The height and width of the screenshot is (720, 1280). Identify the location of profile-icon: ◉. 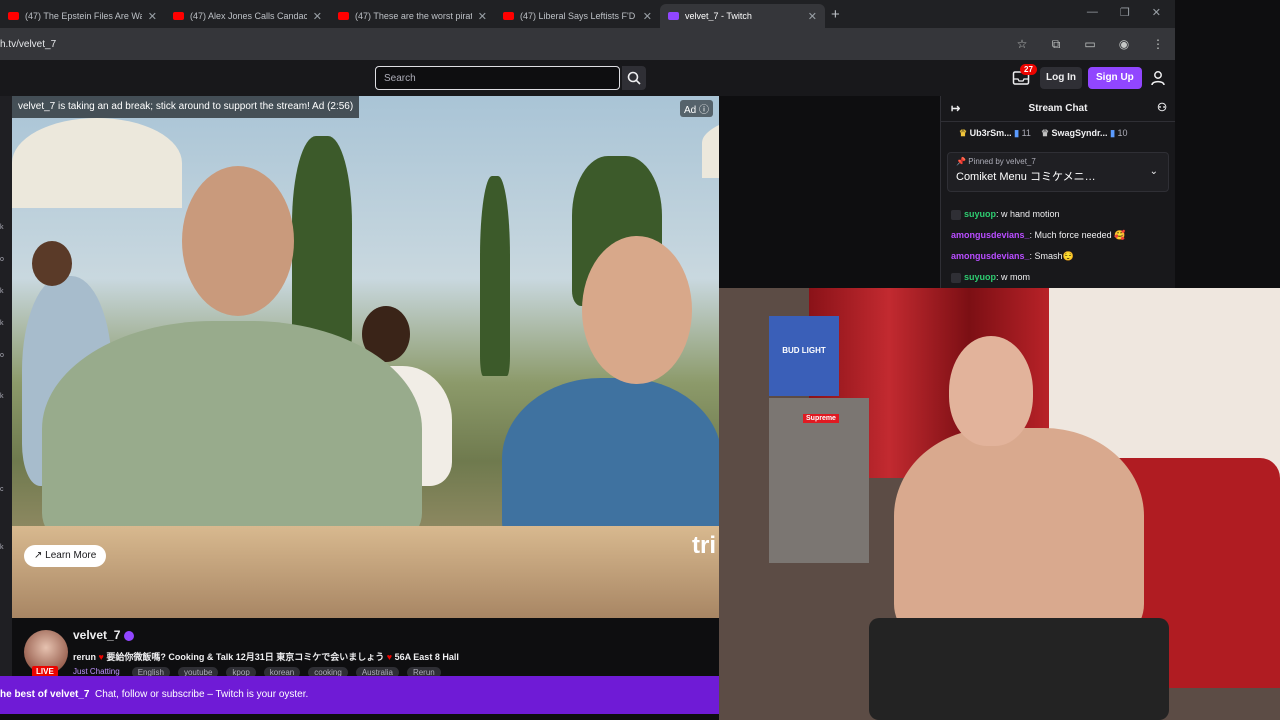
(1124, 44).